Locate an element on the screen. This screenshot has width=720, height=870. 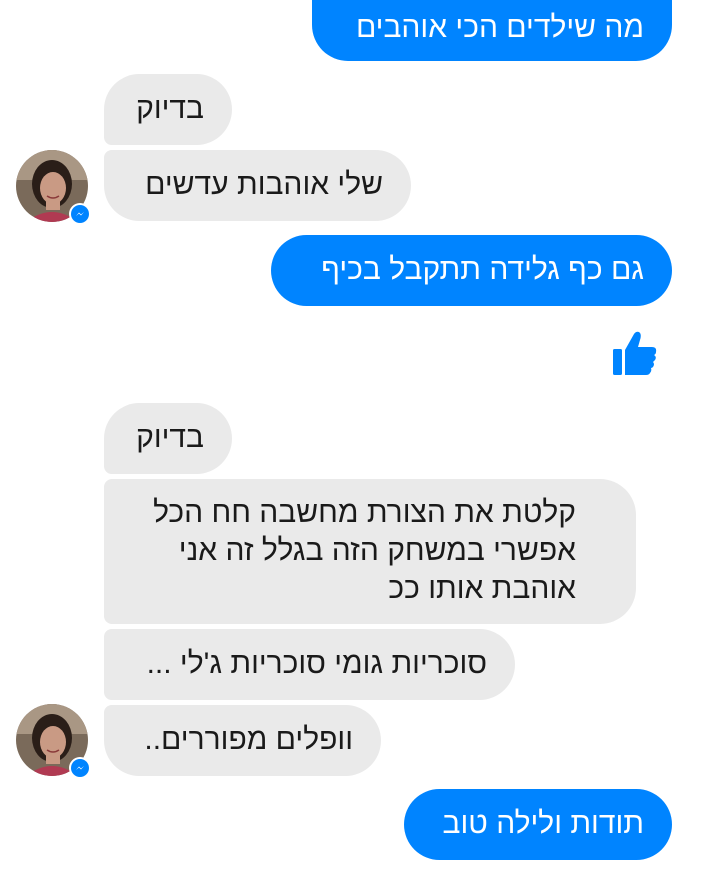
message-text: שלי אוהבות עדשים is located at coordinates (264, 184).